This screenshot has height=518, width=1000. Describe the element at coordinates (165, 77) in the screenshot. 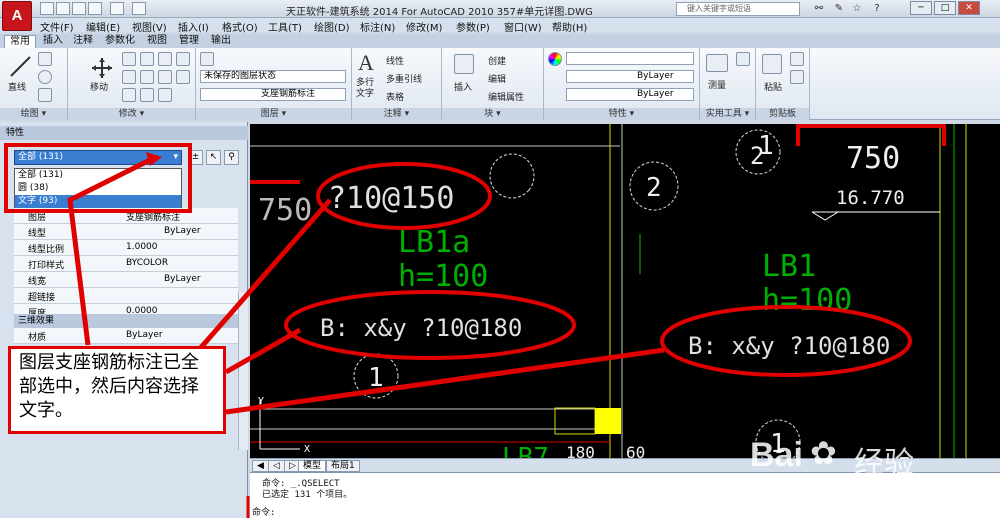

I see `array-icon` at that location.